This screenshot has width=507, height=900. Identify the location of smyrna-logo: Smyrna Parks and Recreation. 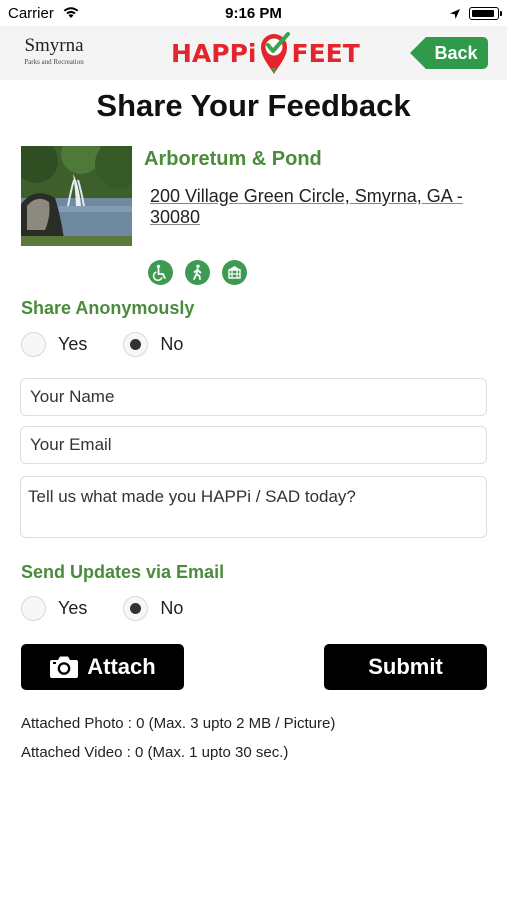
(54, 51).